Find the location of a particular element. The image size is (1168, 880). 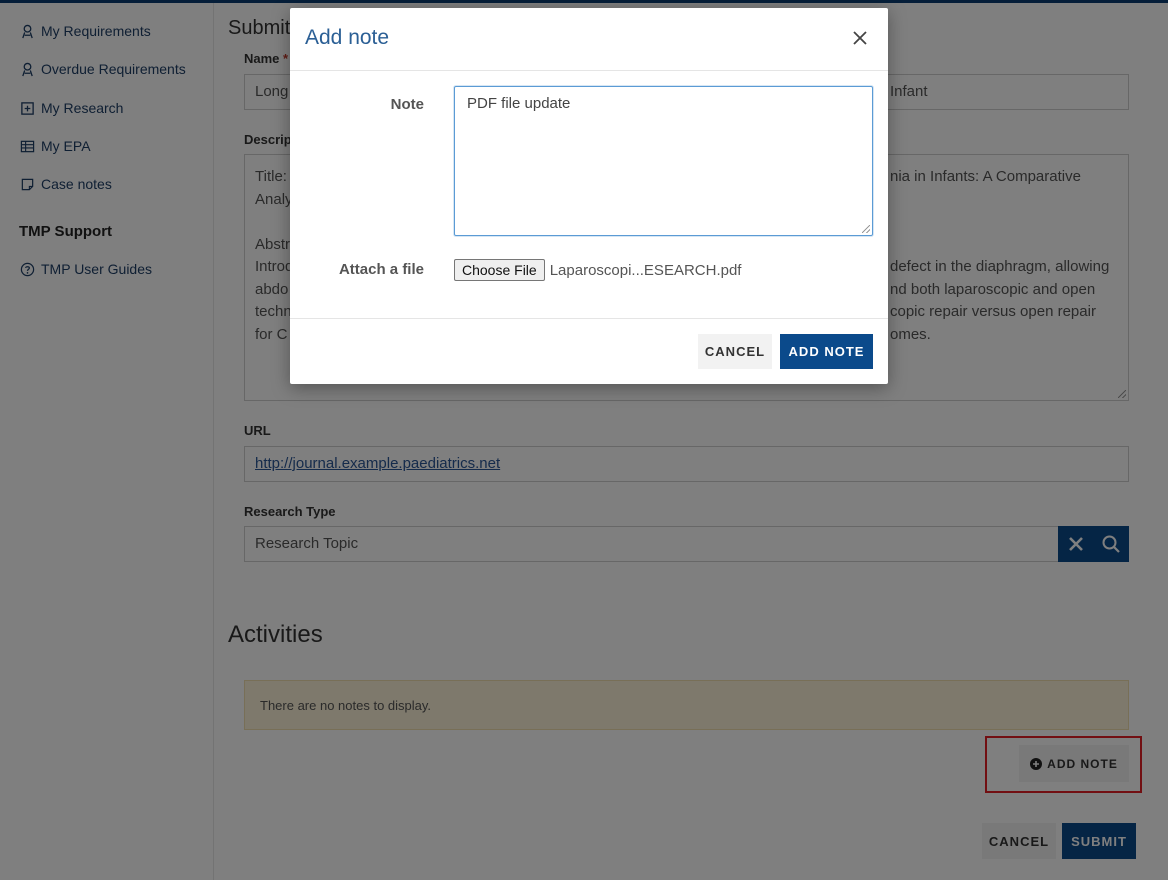

close-icon is located at coordinates (860, 38).